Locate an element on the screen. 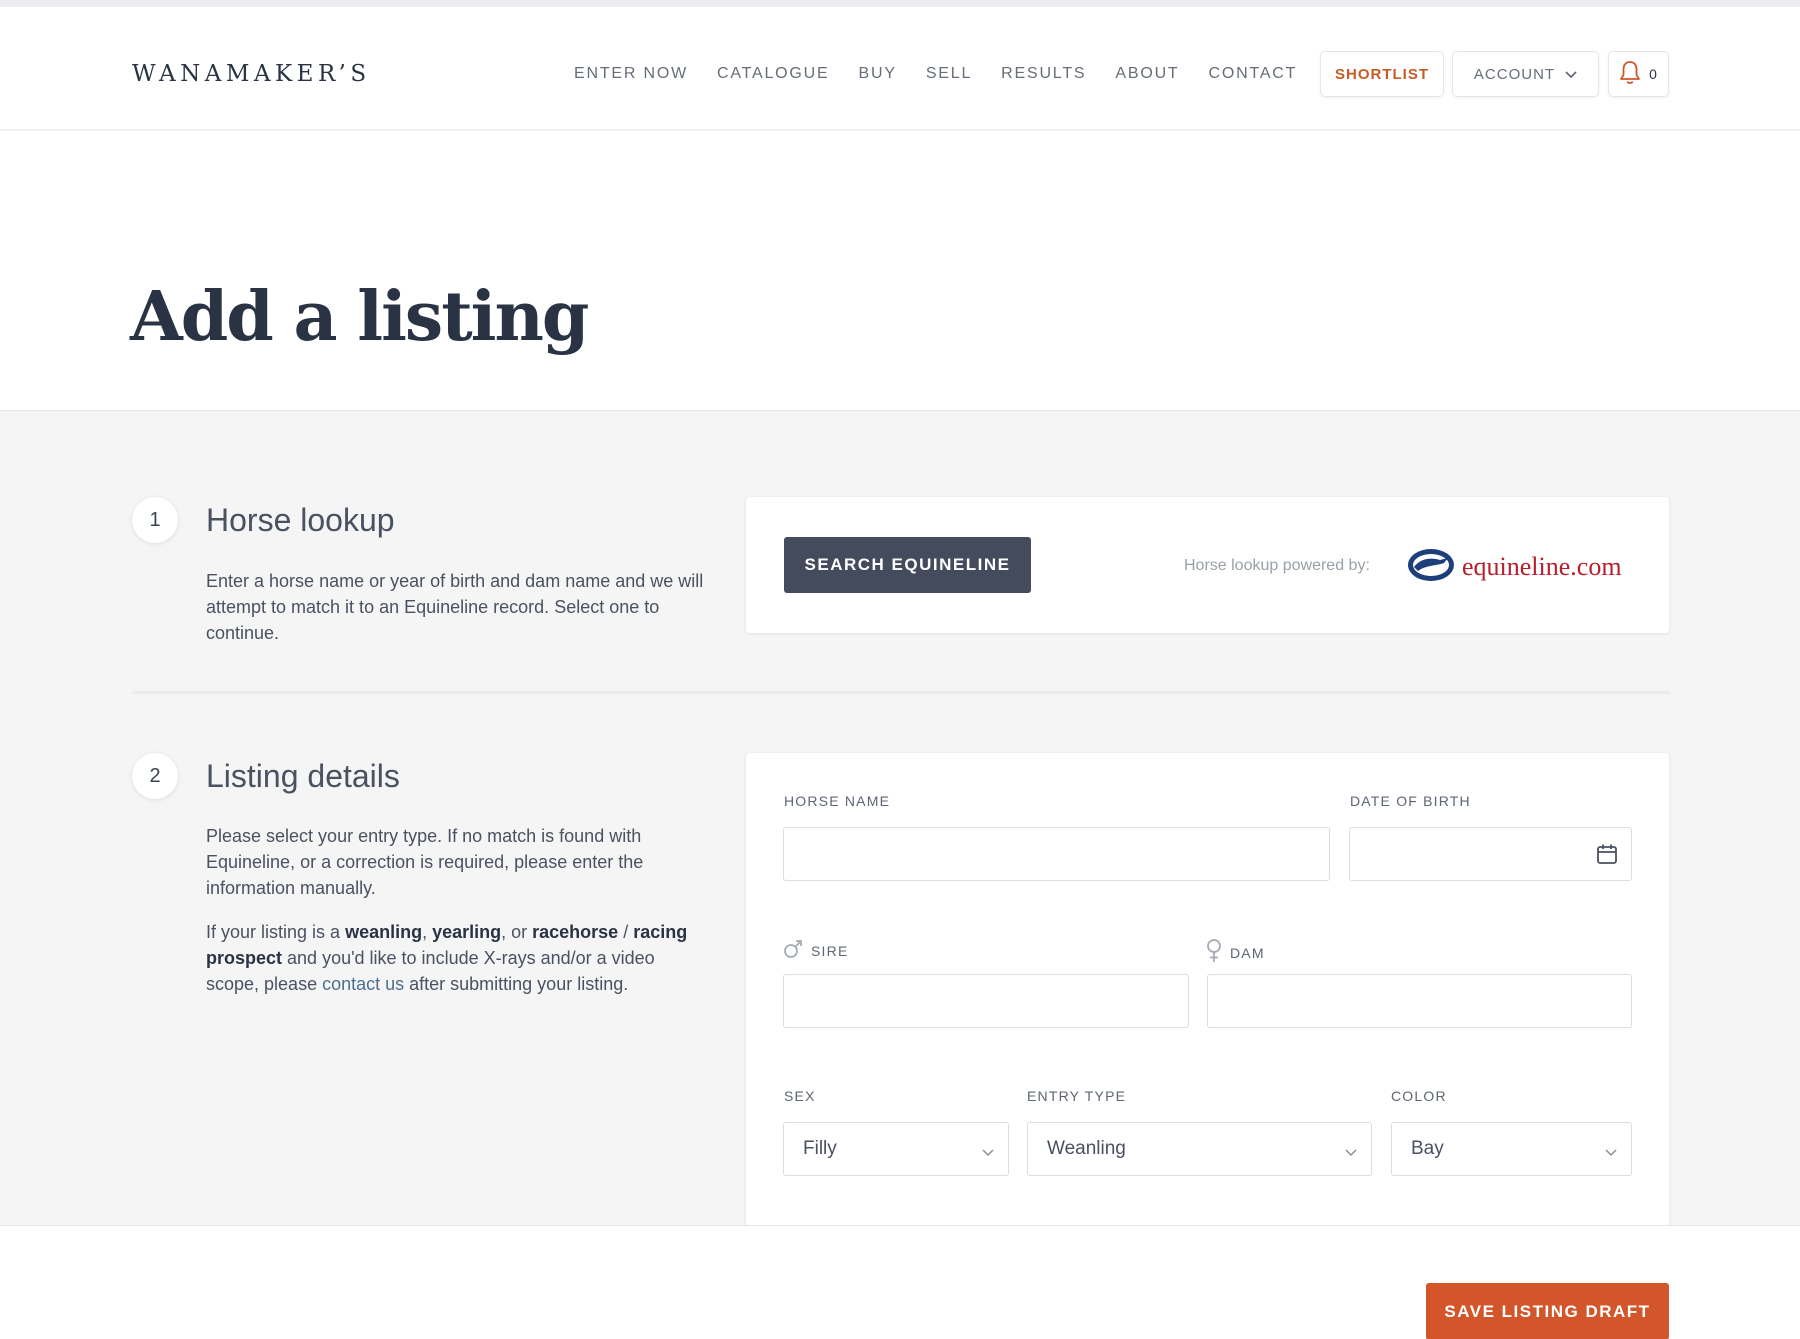  color-select: Bay is located at coordinates (1511, 1149).